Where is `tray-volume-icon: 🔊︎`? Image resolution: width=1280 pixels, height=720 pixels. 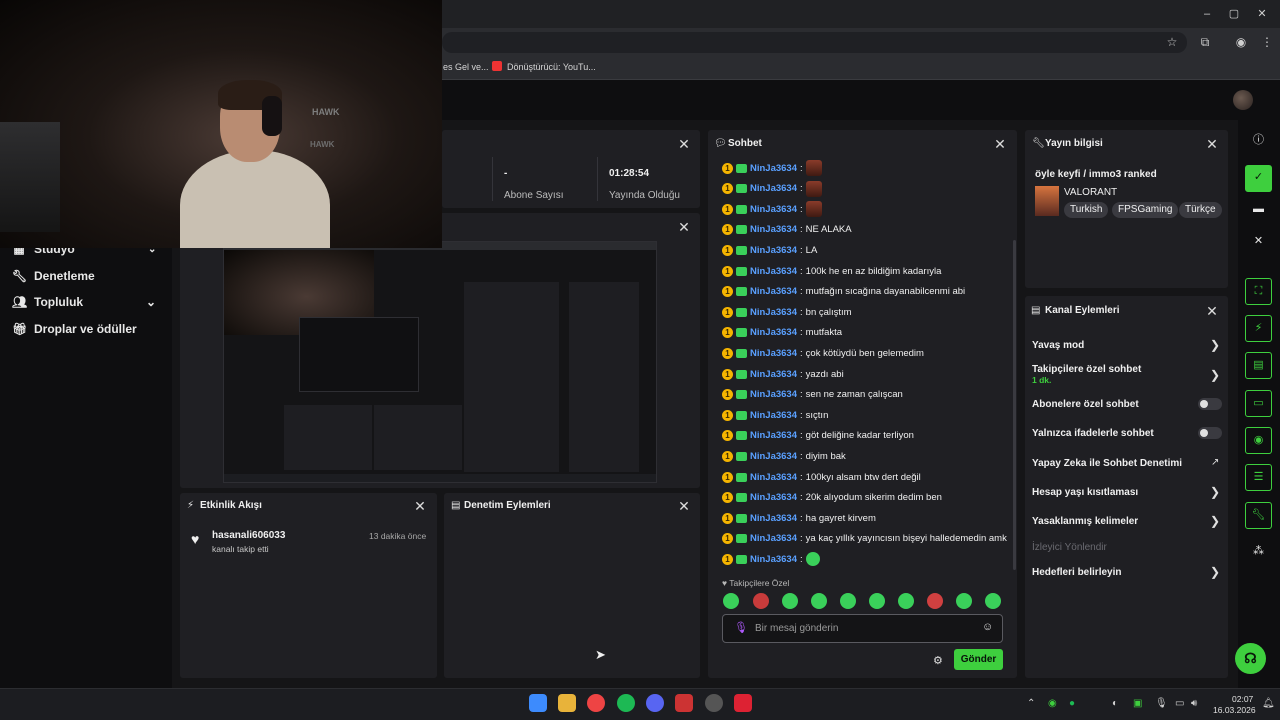
tray-volume-icon: 🔊︎ is located at coordinates (1194, 703).